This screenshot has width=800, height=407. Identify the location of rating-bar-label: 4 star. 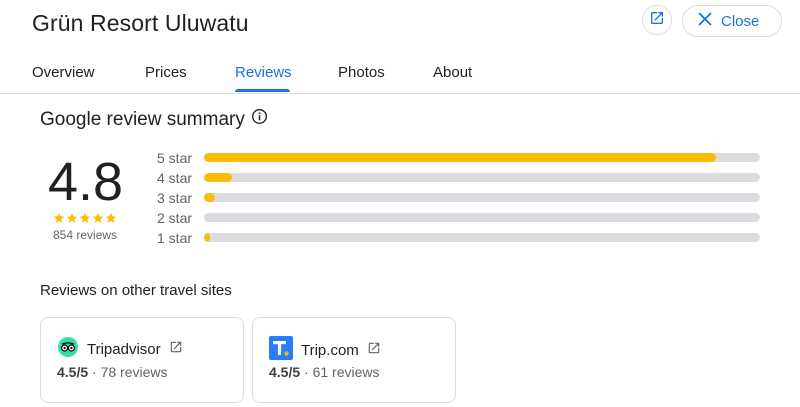
(175, 178).